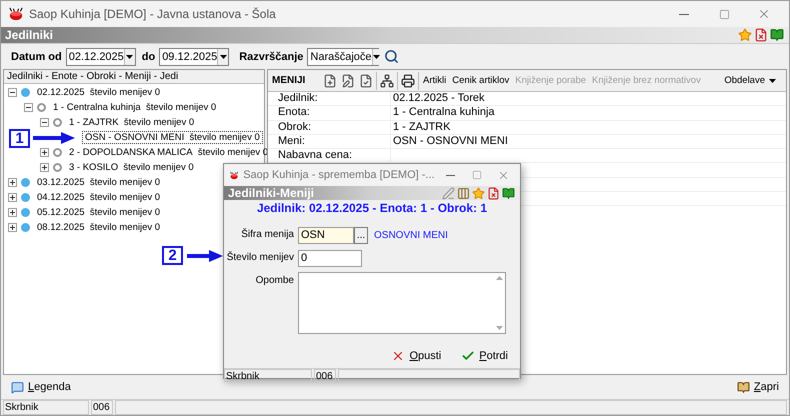  I want to click on tree-item: 08.12.2025 število menijev 0, so click(99, 227).